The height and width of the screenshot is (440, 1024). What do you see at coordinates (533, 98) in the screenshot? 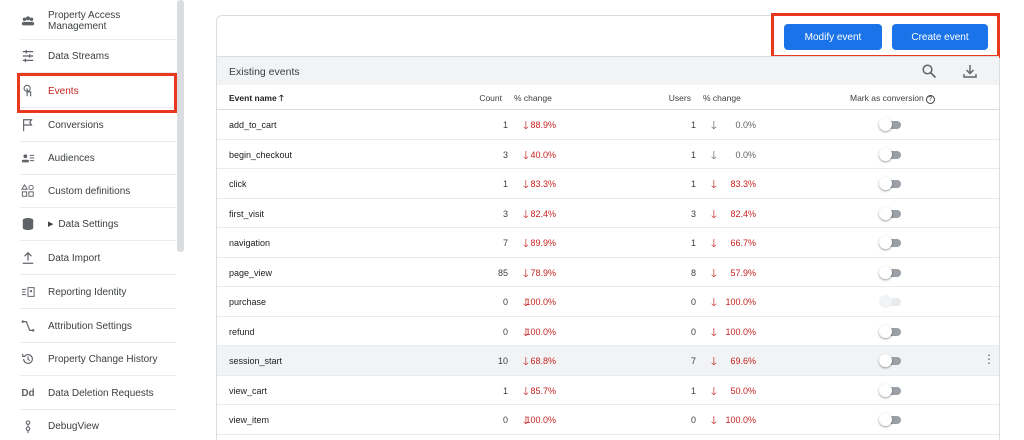
I see `column-header-count-change: % change` at bounding box center [533, 98].